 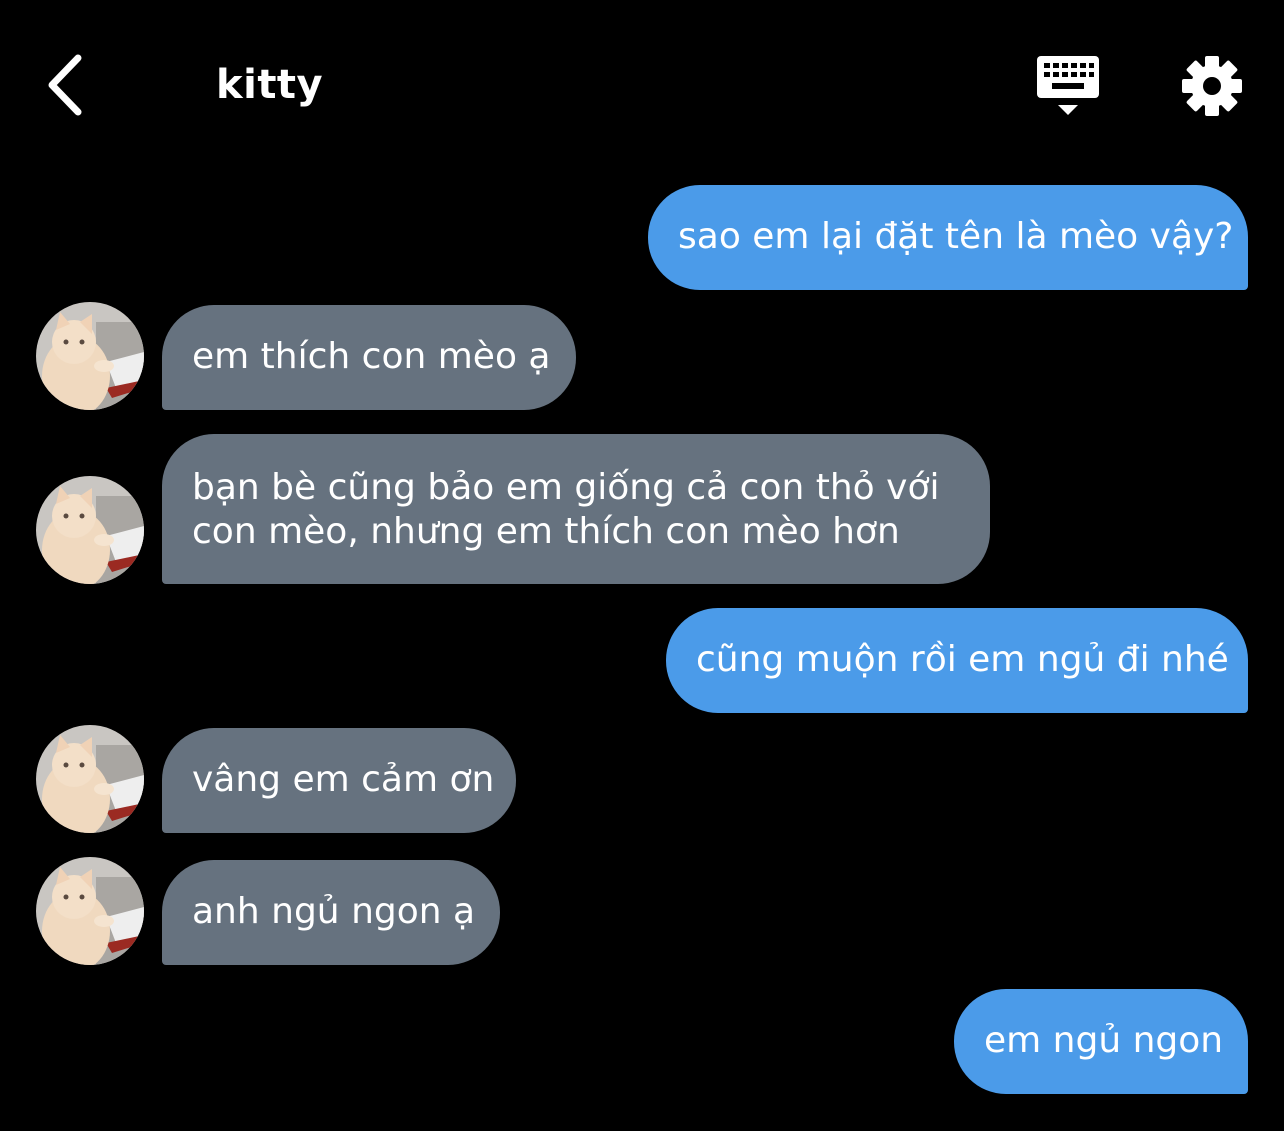 What do you see at coordinates (546, 531) in the screenshot?
I see `message-text-line: con mèo, nhưng em thích con mèo hơn` at bounding box center [546, 531].